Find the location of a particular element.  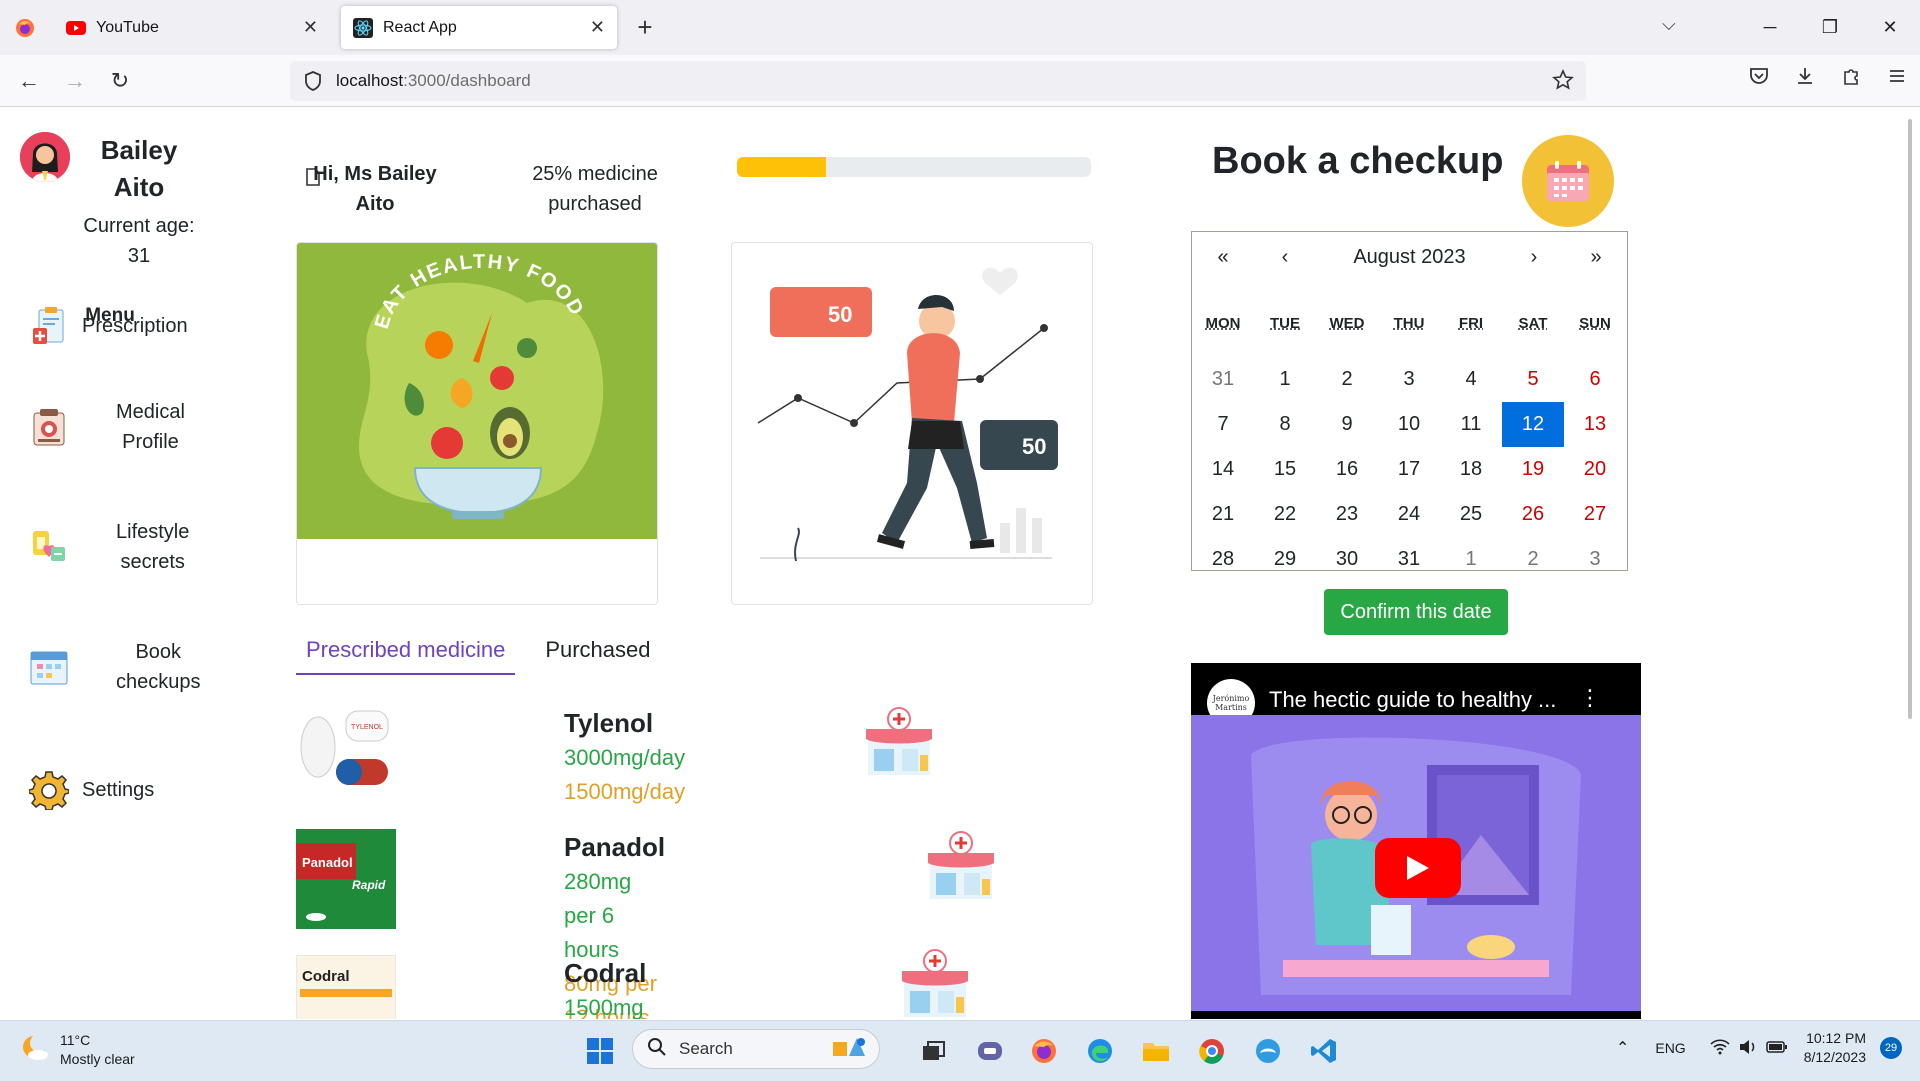

calendar-day: 15 is located at coordinates (1285, 469).